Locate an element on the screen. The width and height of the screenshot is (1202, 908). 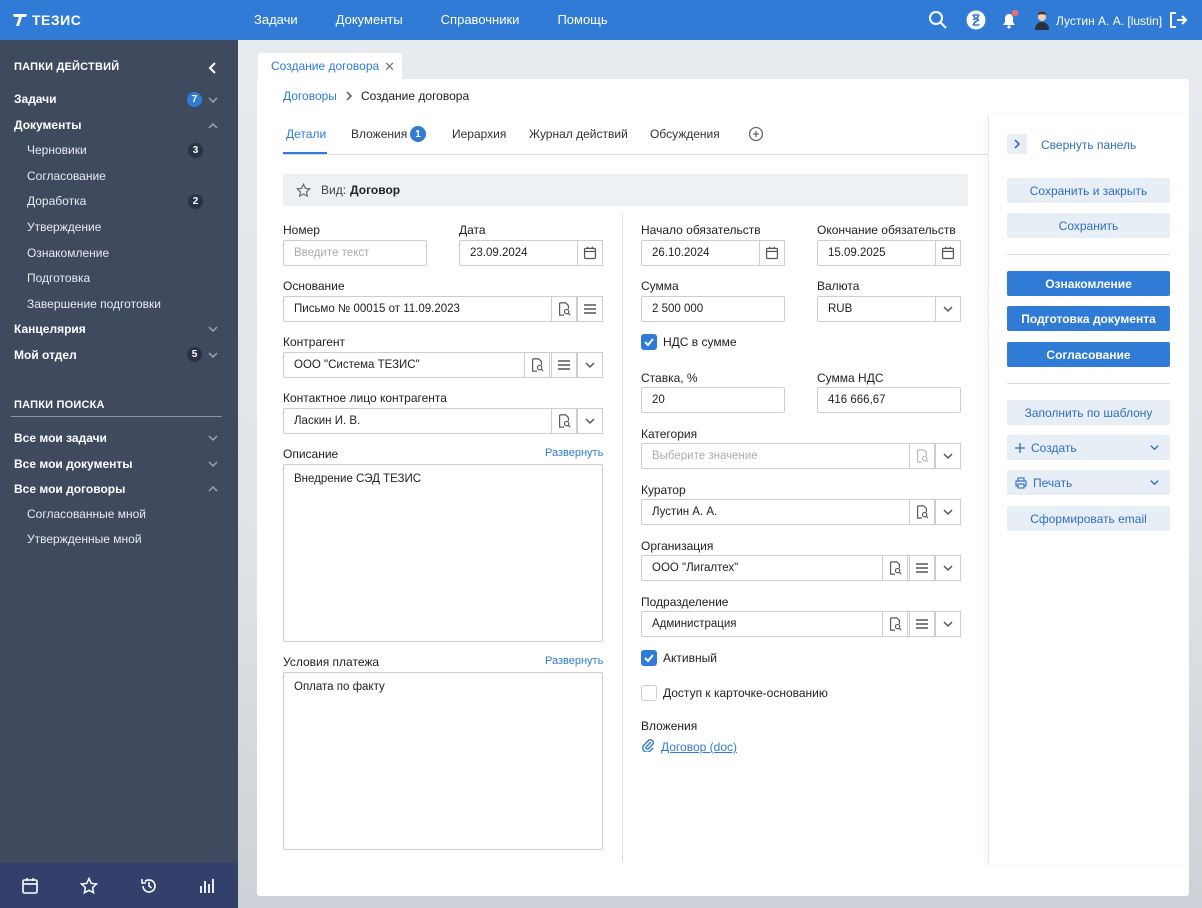
search-icon is located at coordinates (938, 20).